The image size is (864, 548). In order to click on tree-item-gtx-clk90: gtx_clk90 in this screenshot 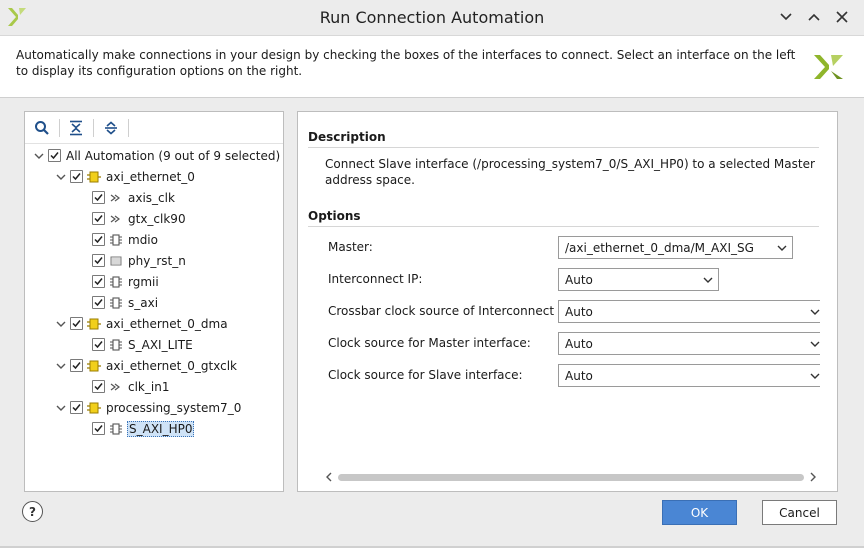, I will do `click(139, 218)`.